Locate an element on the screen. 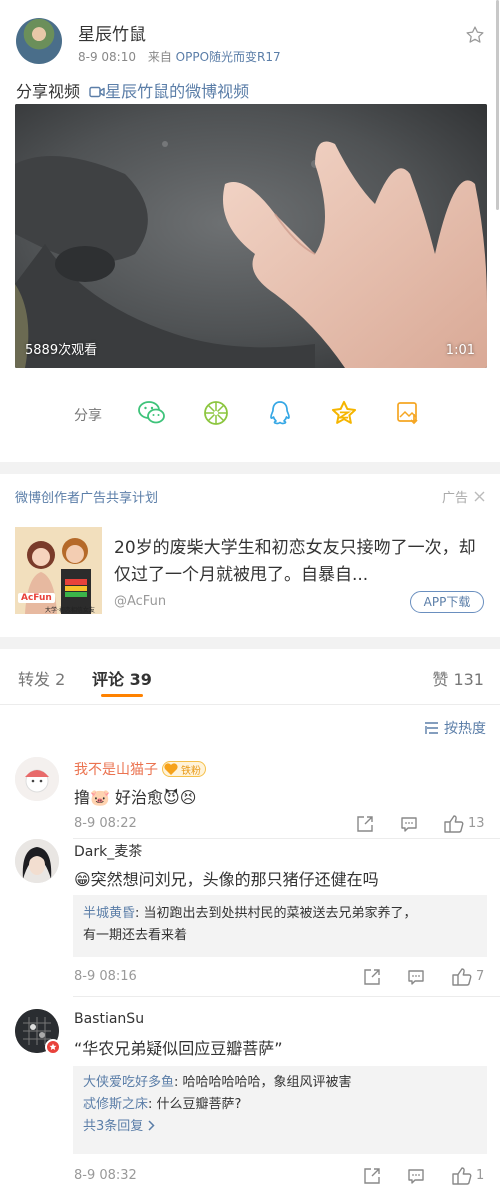 This screenshot has height=1196, width=500. more-replies-link: 共3条回复 is located at coordinates (280, 1127).